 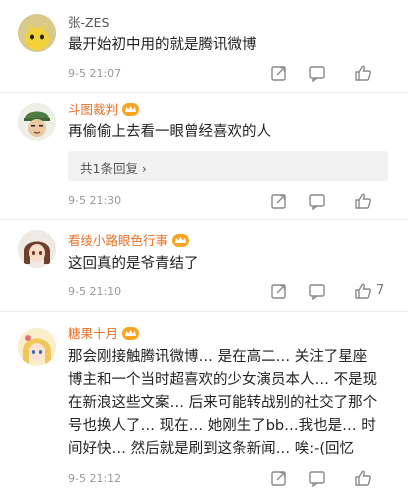 I want to click on comment-actions: 7, so click(x=334, y=291).